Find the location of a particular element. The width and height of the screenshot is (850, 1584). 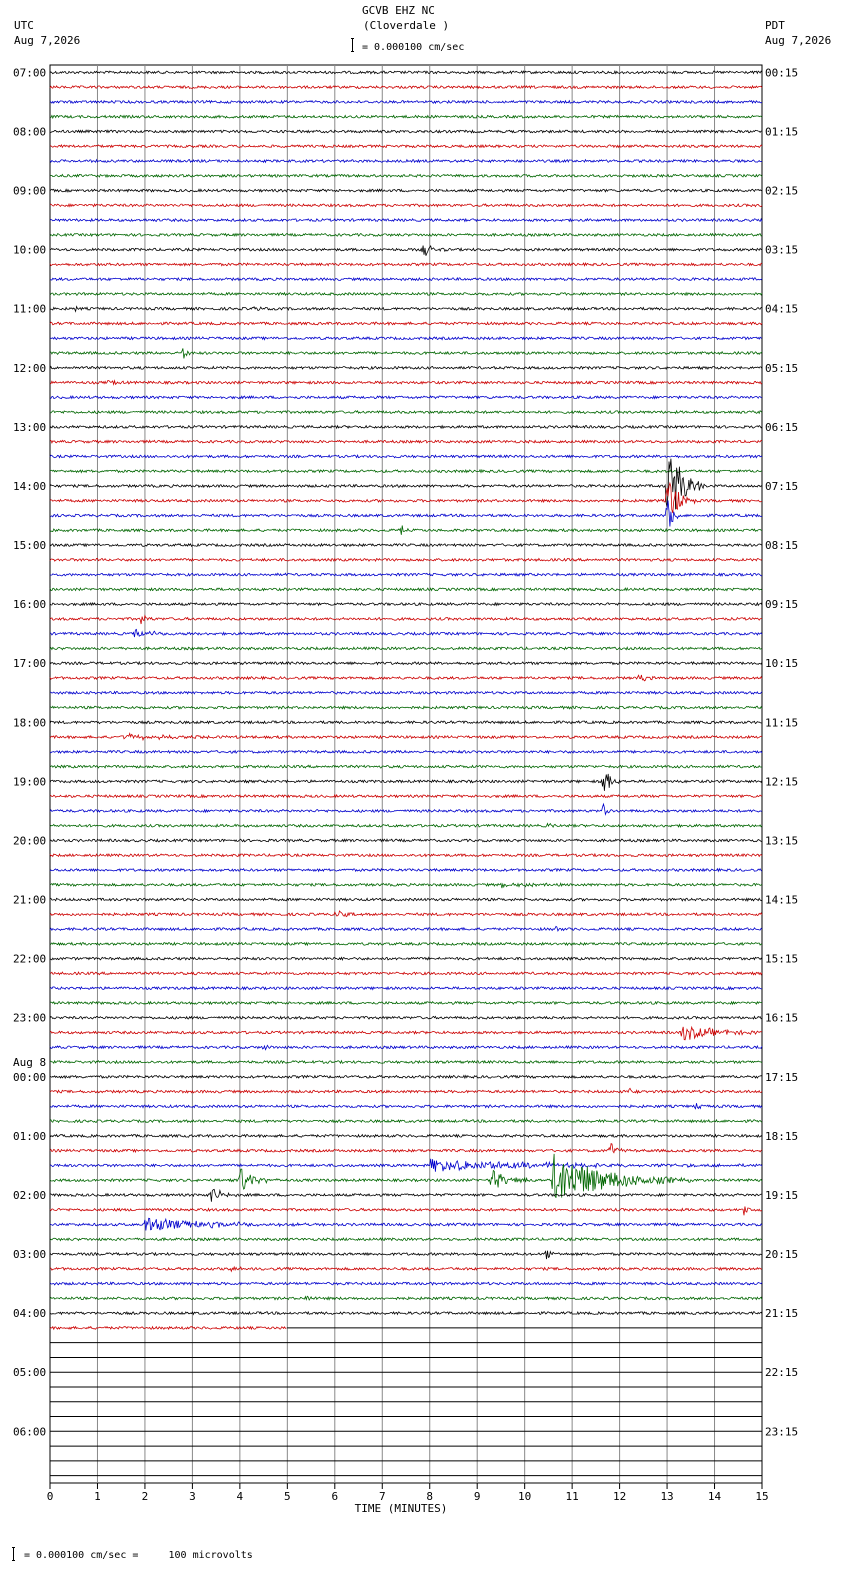

pdt-hour-label: 02:15 is located at coordinates (781, 191).